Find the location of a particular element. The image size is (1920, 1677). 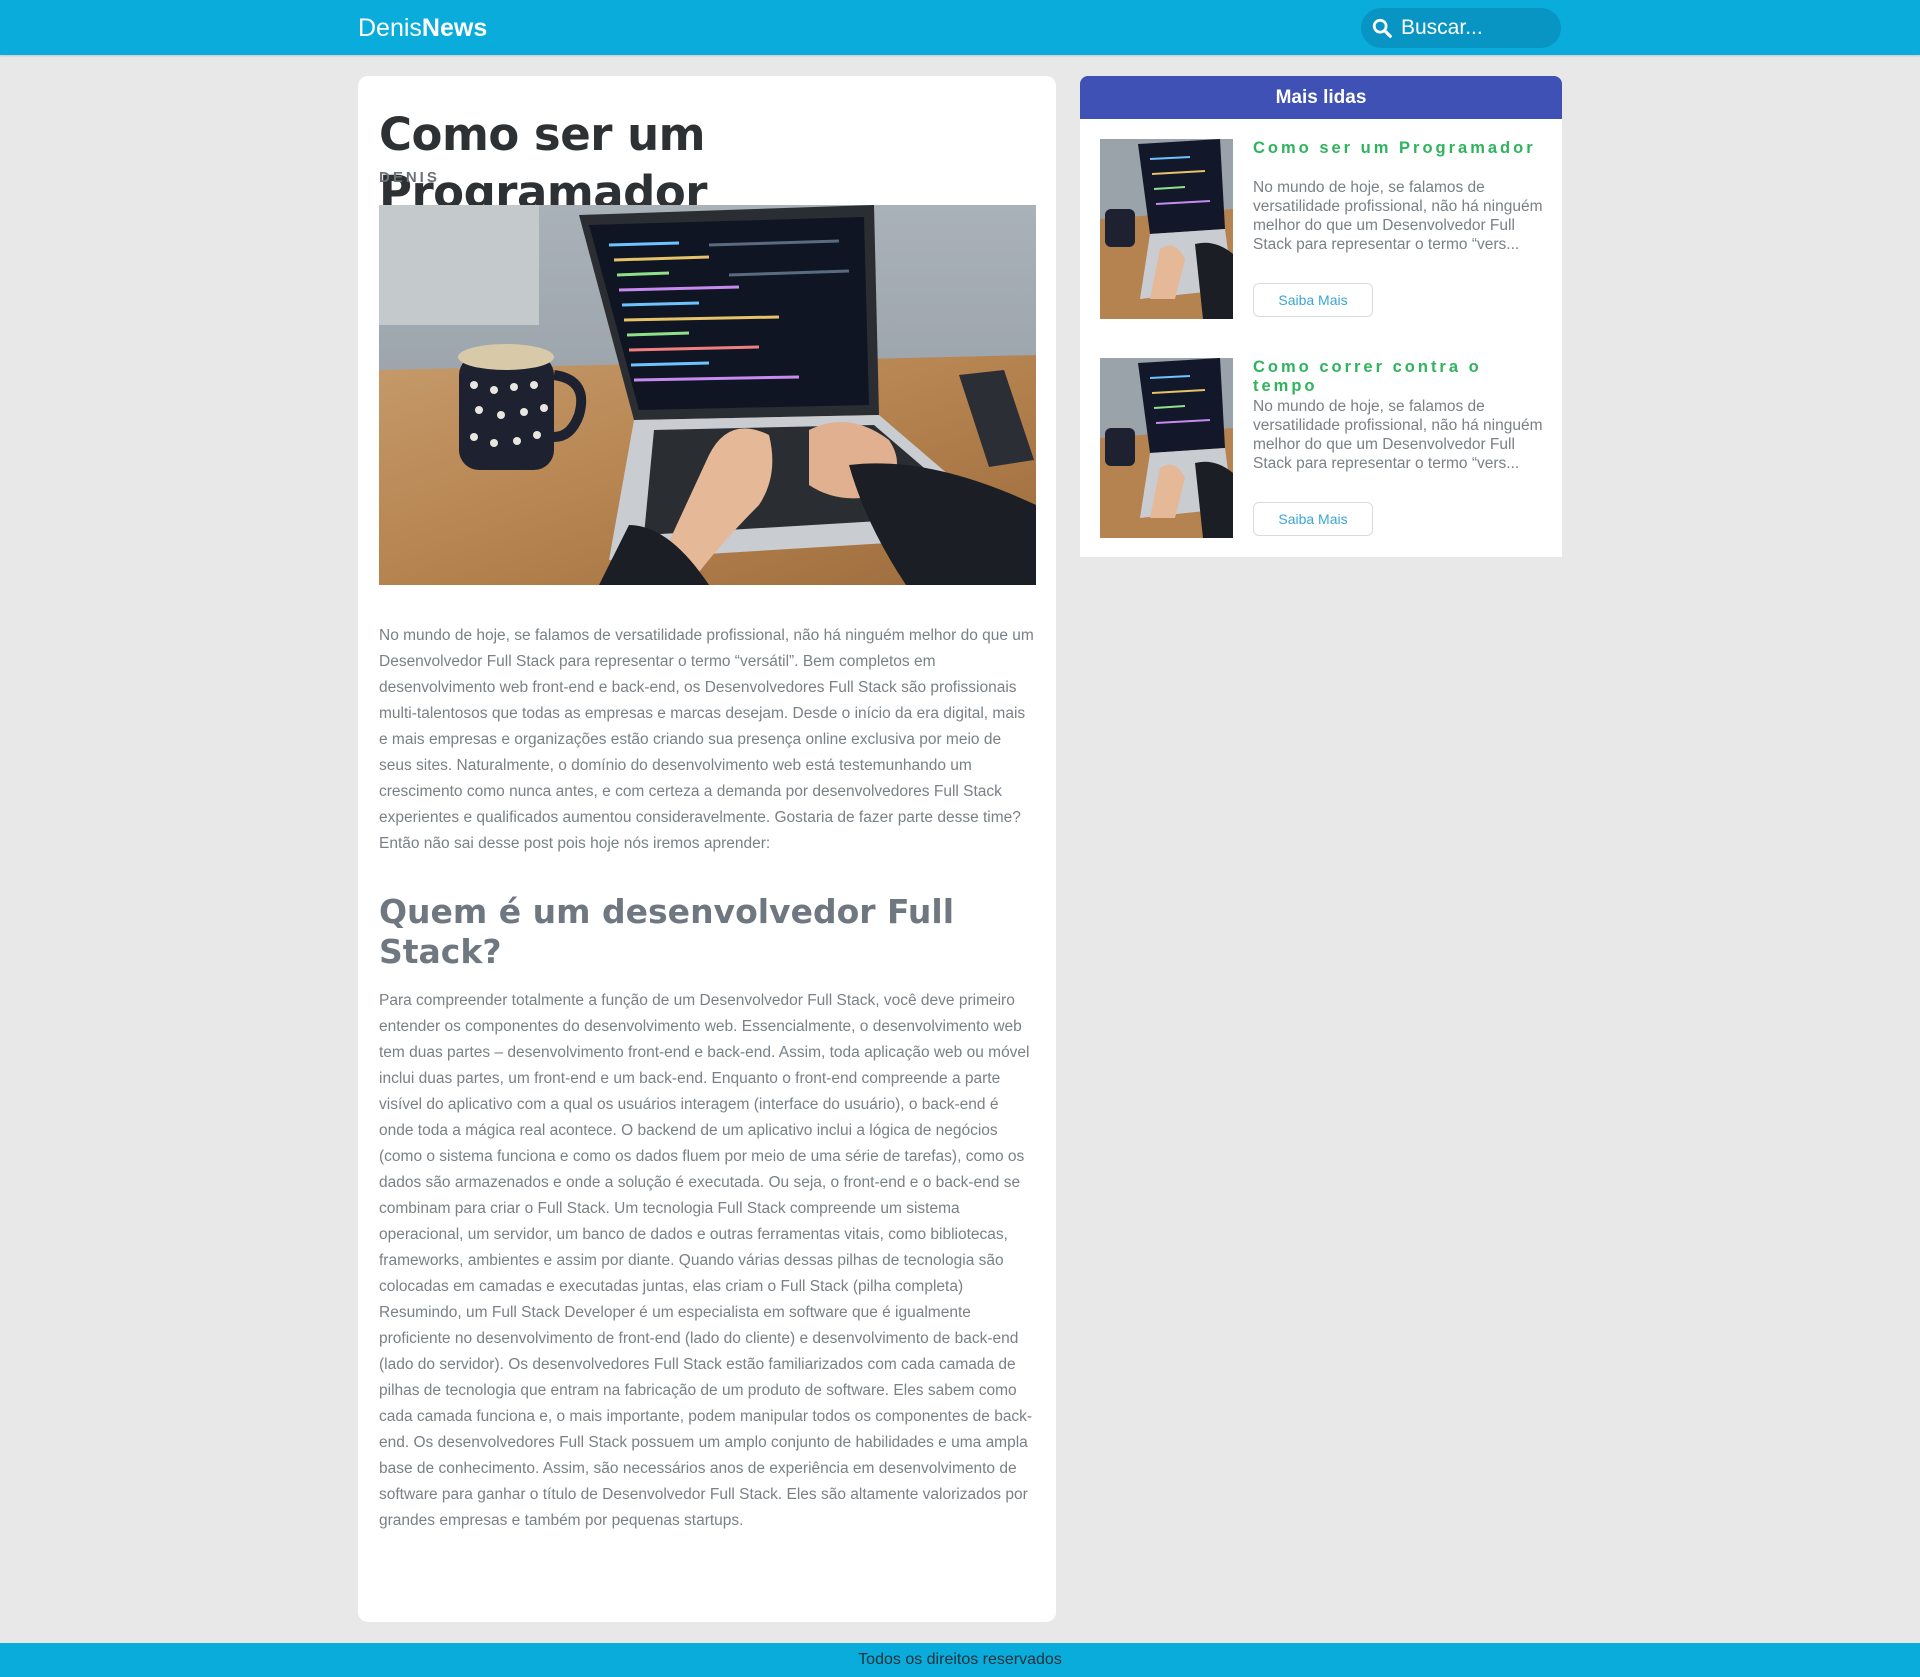

logo-text-light: Denis is located at coordinates (390, 28).